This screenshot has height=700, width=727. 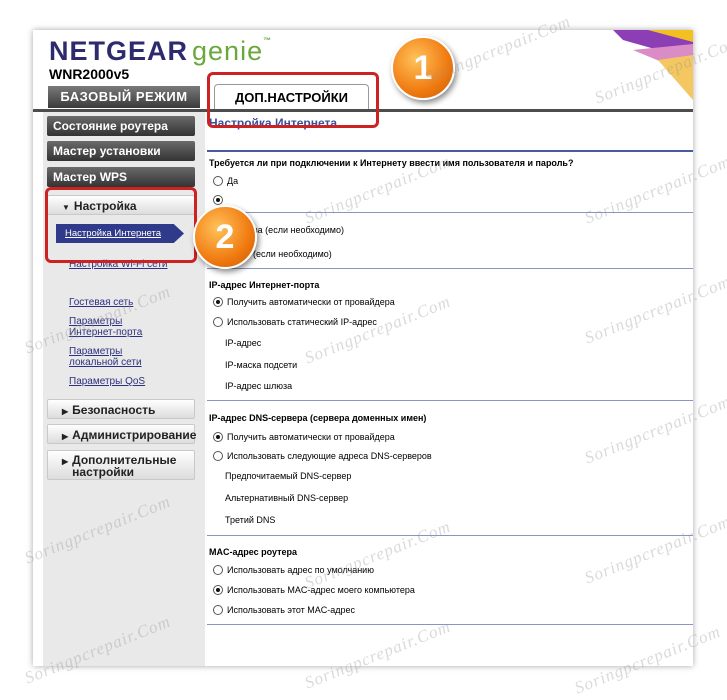 What do you see at coordinates (291, 610) in the screenshot?
I see `mac-this-label: Использовать этот MAC-адрес` at bounding box center [291, 610].